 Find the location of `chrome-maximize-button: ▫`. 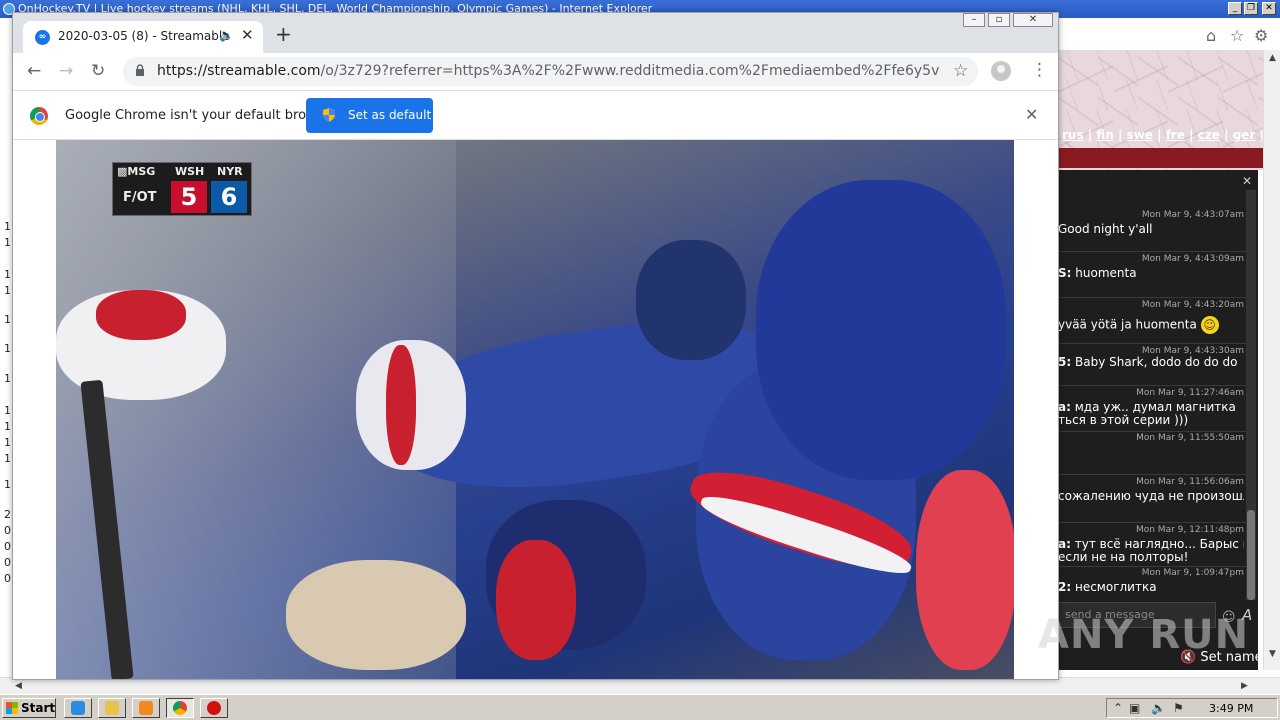

chrome-maximize-button: ▫ is located at coordinates (999, 20).